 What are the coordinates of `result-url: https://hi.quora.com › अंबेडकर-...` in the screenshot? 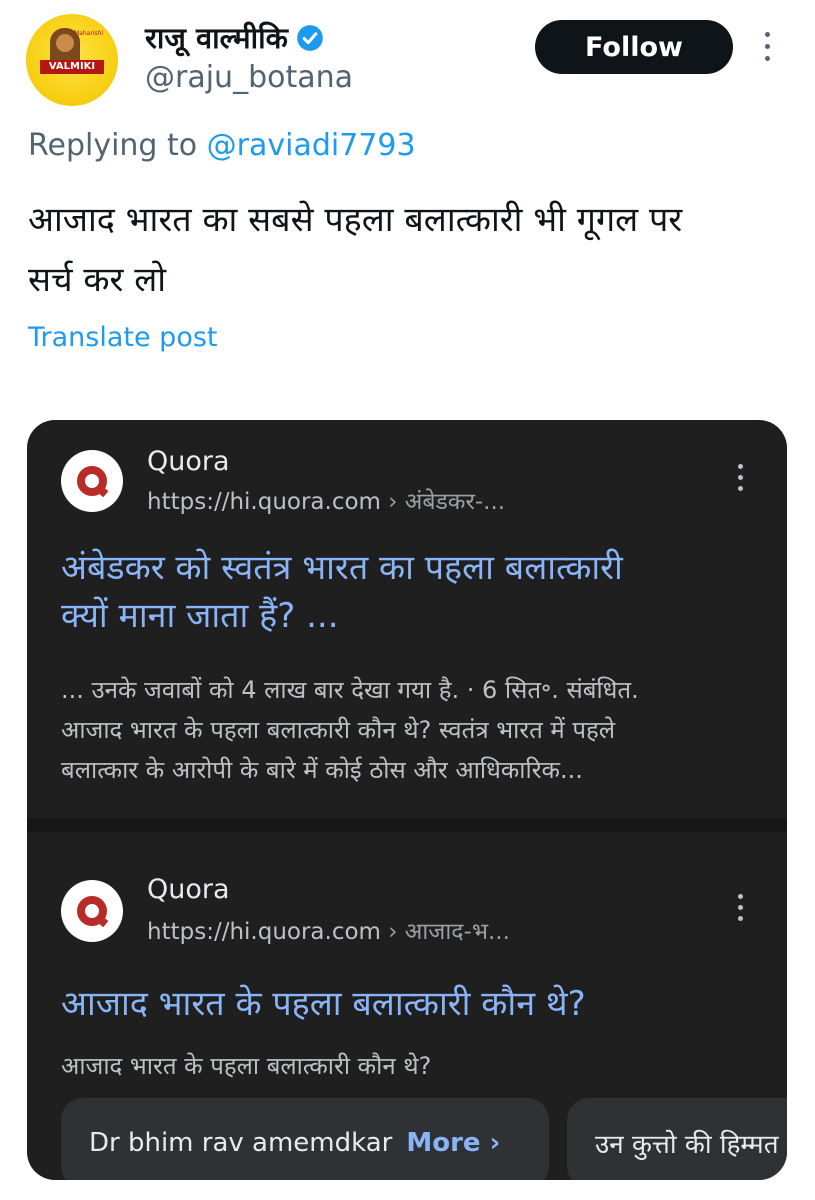 It's located at (326, 500).